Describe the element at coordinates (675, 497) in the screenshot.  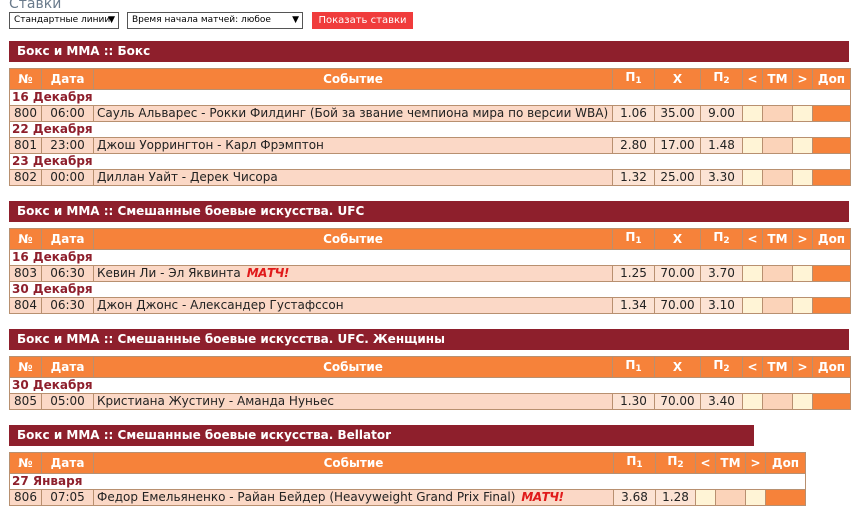
I see `odd-p2: 1.28` at that location.